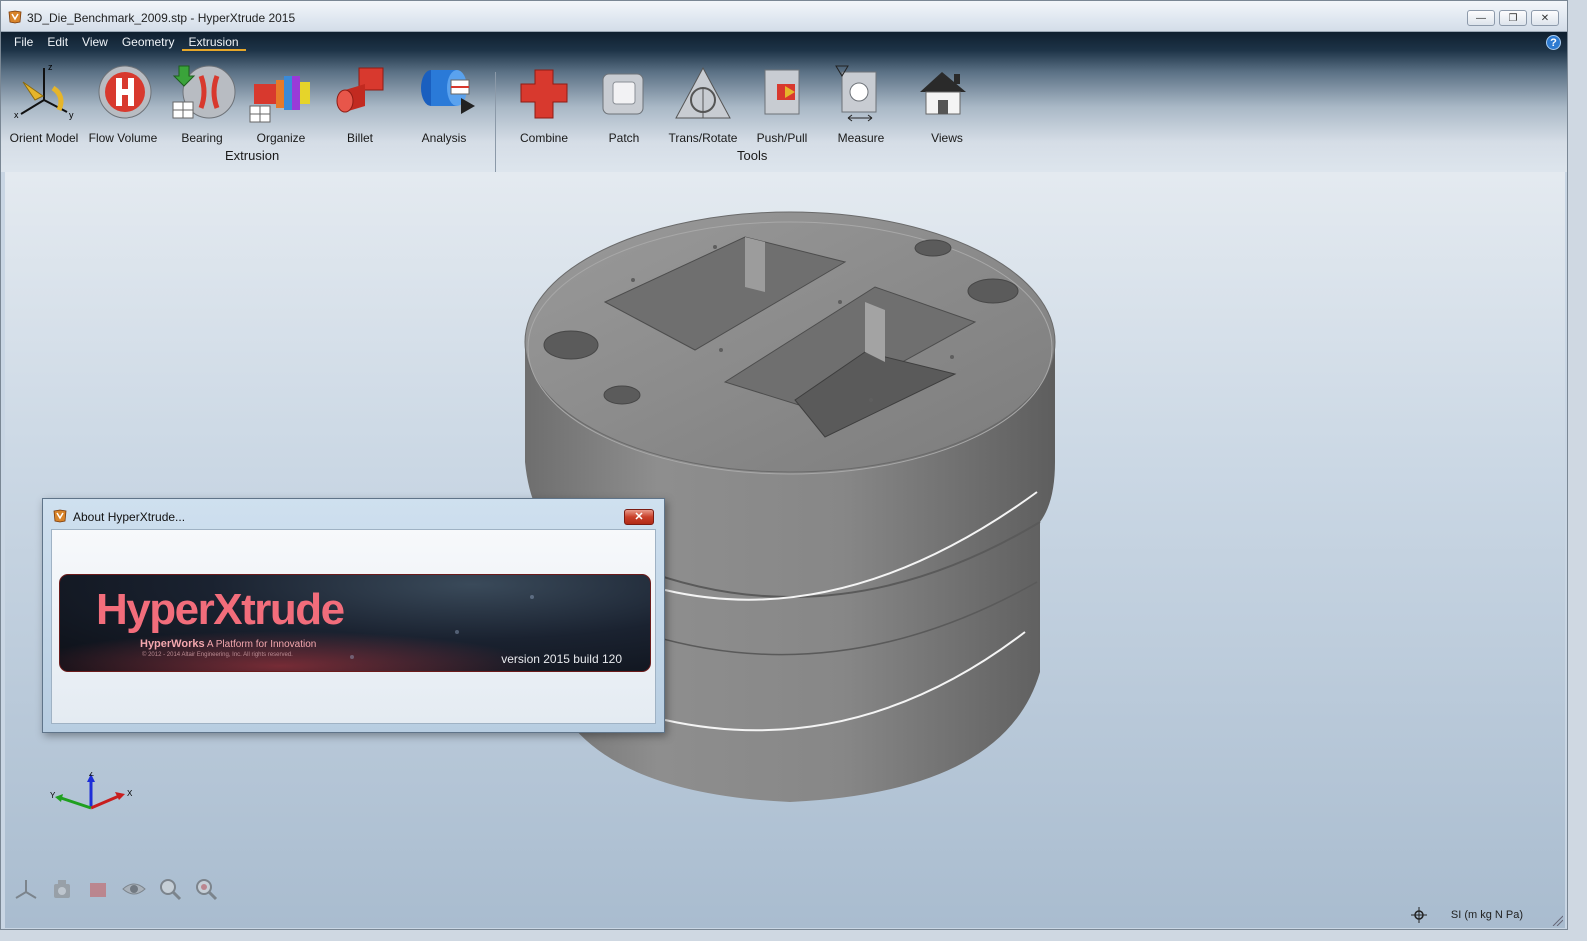  What do you see at coordinates (98, 889) in the screenshot?
I see `fit-view-icon` at bounding box center [98, 889].